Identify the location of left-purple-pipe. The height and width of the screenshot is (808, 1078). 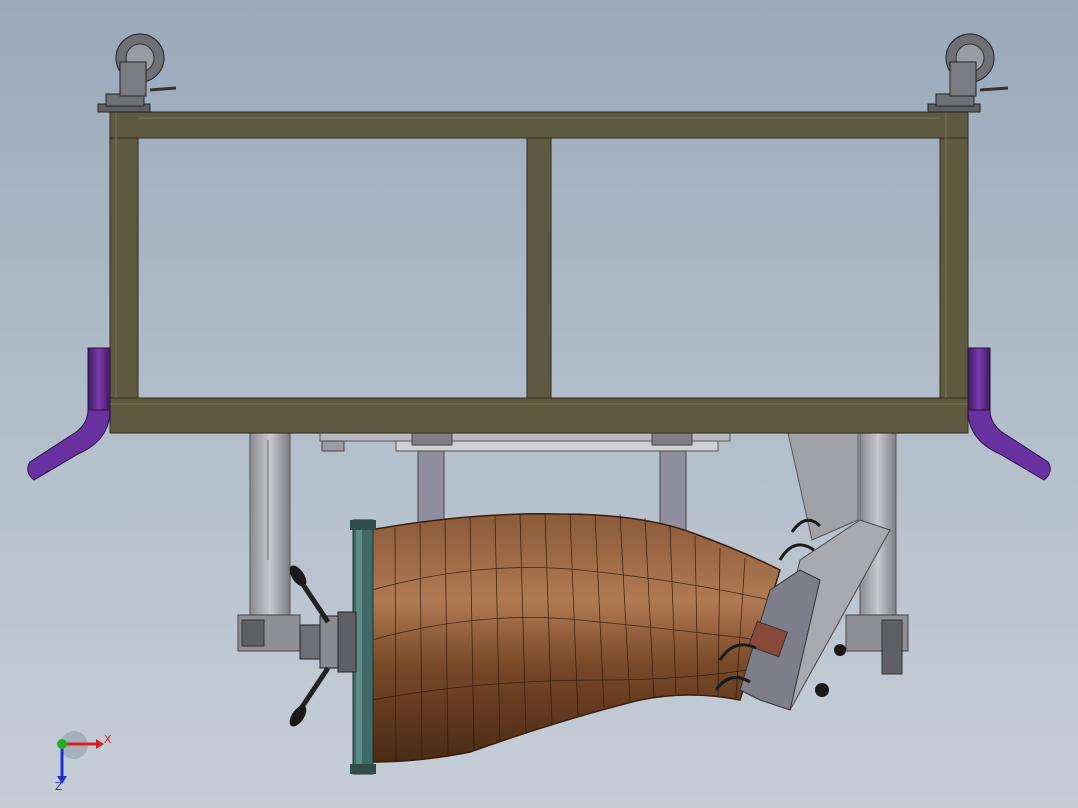
(69, 414).